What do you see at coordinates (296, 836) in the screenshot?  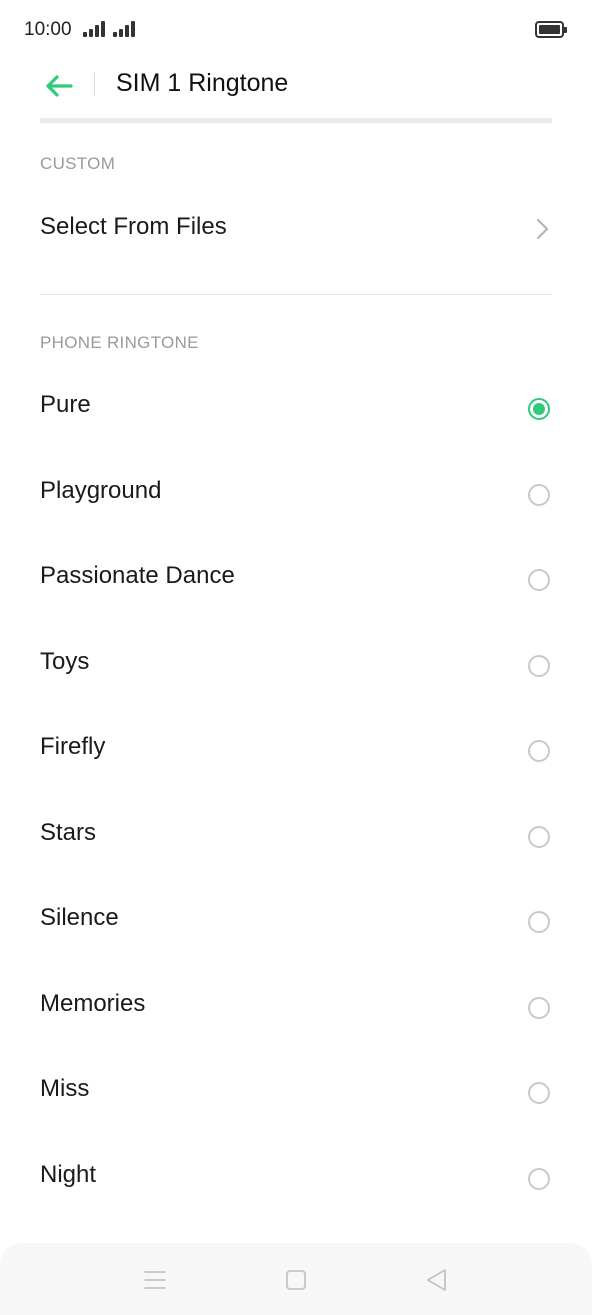 I see `ringtone-item-stars: Stars` at bounding box center [296, 836].